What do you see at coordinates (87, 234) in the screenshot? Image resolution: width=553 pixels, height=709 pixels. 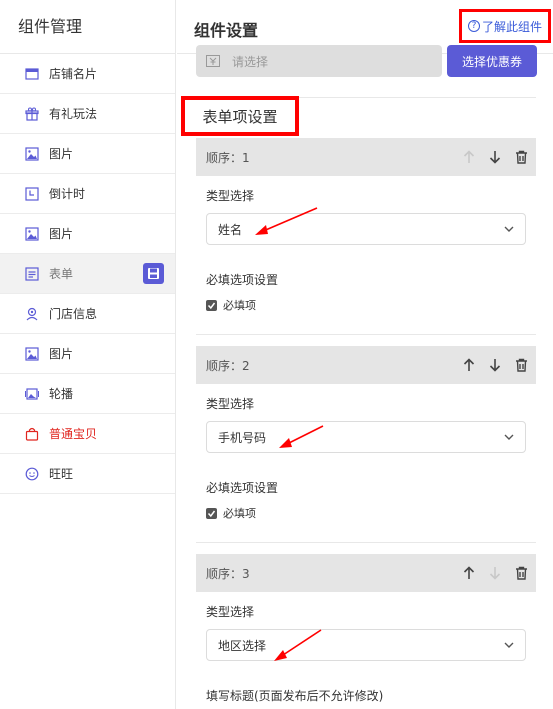 I see `sidebar-item-image-2: 图片` at bounding box center [87, 234].